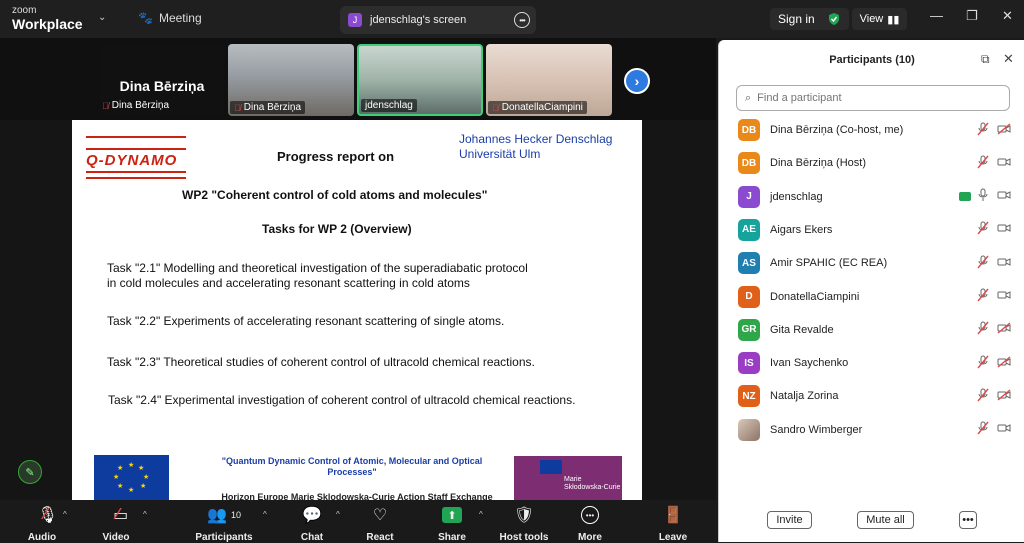  I want to click on share-button: ⬆ Share, so click(452, 523).